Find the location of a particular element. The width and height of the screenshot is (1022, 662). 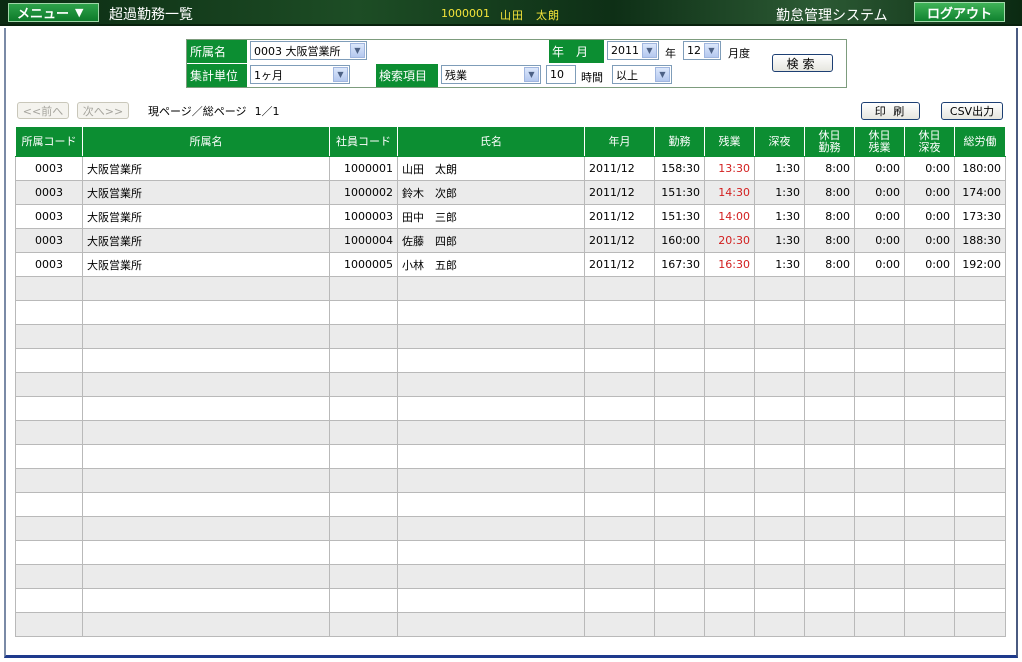

search-button: 検索 is located at coordinates (802, 63).